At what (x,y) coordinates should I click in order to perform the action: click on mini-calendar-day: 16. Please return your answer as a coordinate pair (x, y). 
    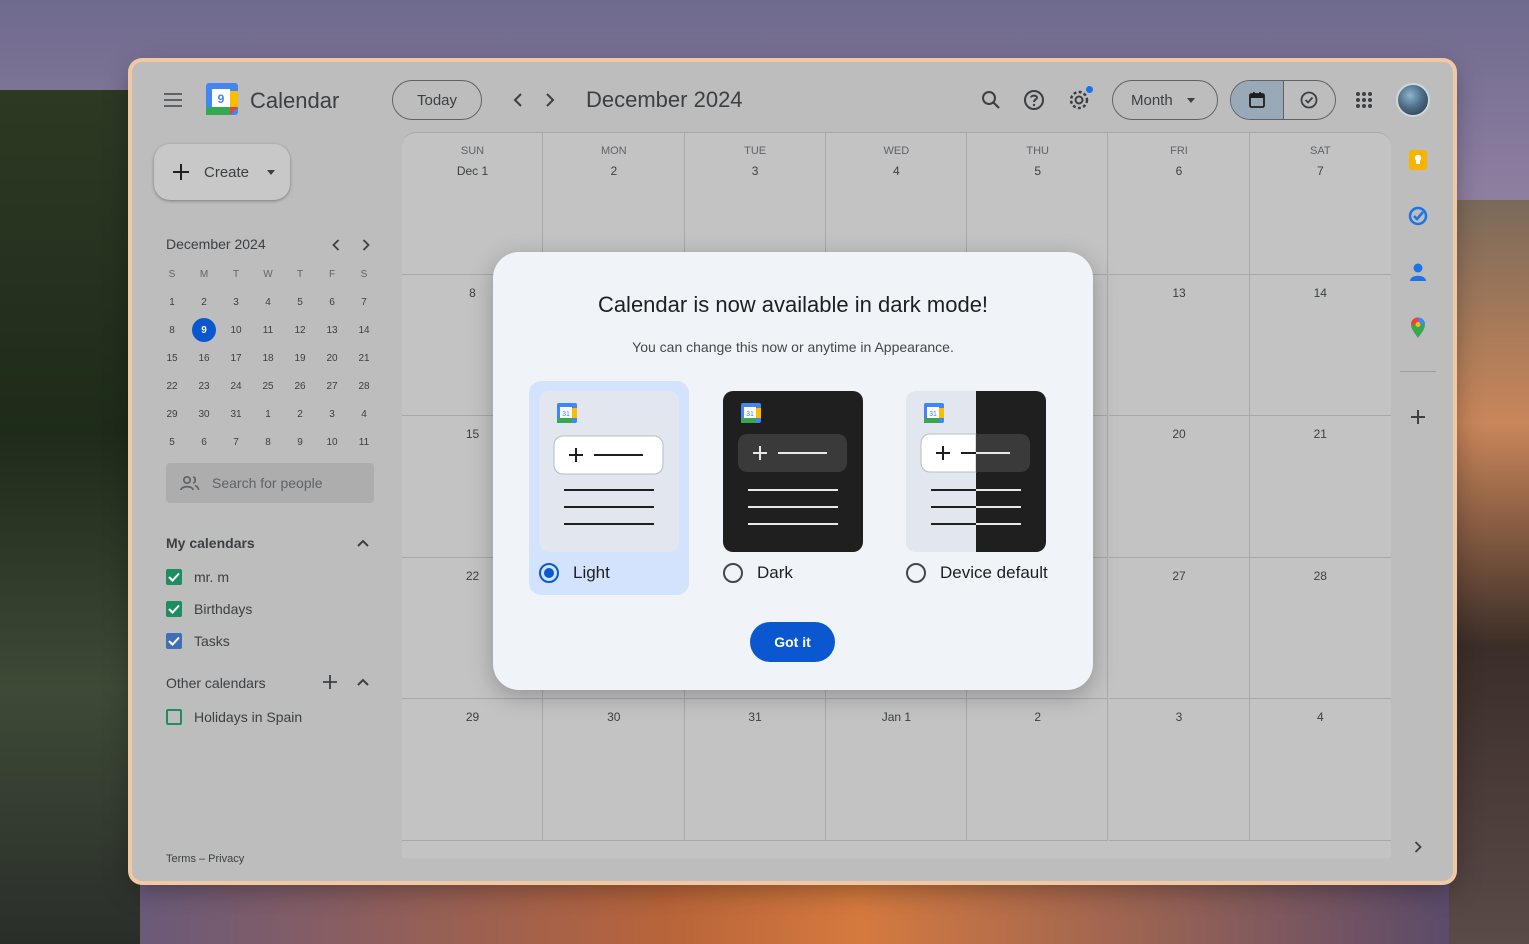
    Looking at the image, I should click on (204, 358).